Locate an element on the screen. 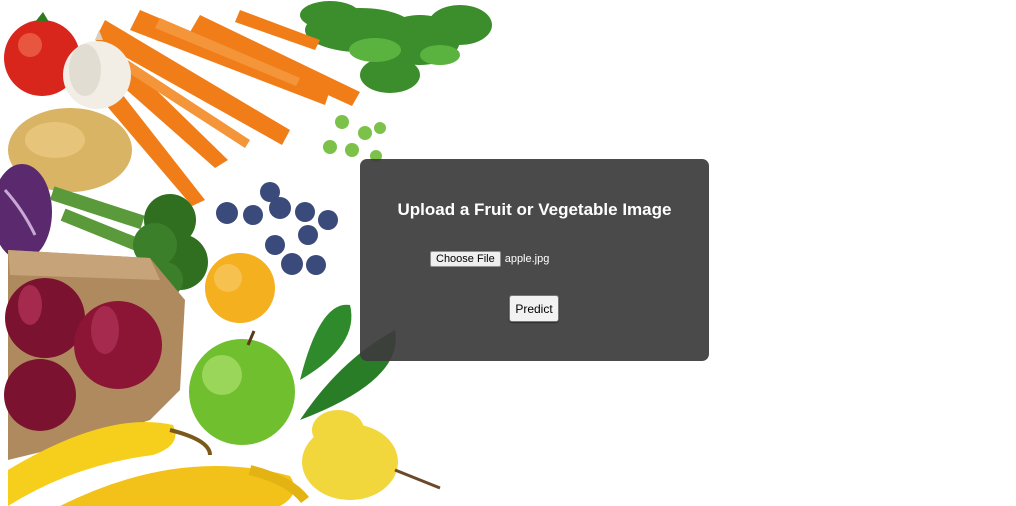  file-input-row: Choose File apple.jpg is located at coordinates (489, 258).